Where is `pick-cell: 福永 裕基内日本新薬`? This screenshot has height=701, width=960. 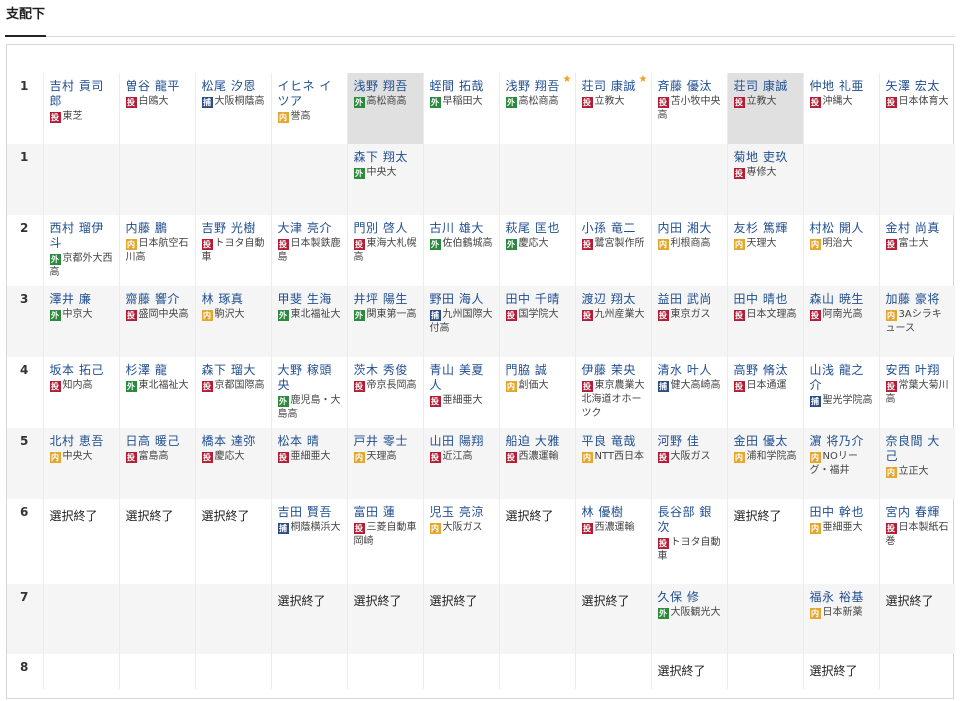
pick-cell: 福永 裕基内日本新薬 is located at coordinates (840, 619).